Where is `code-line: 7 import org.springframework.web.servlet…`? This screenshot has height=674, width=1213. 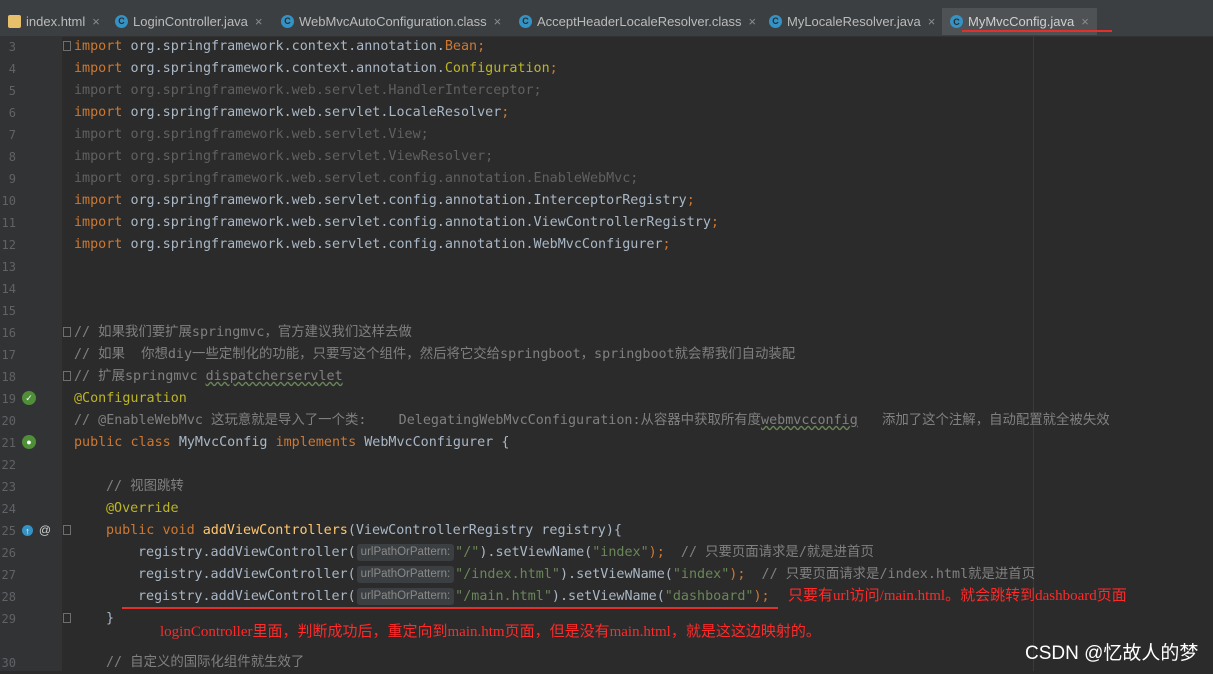
code-line: 7 import org.springframework.web.servlet… is located at coordinates (606, 135).